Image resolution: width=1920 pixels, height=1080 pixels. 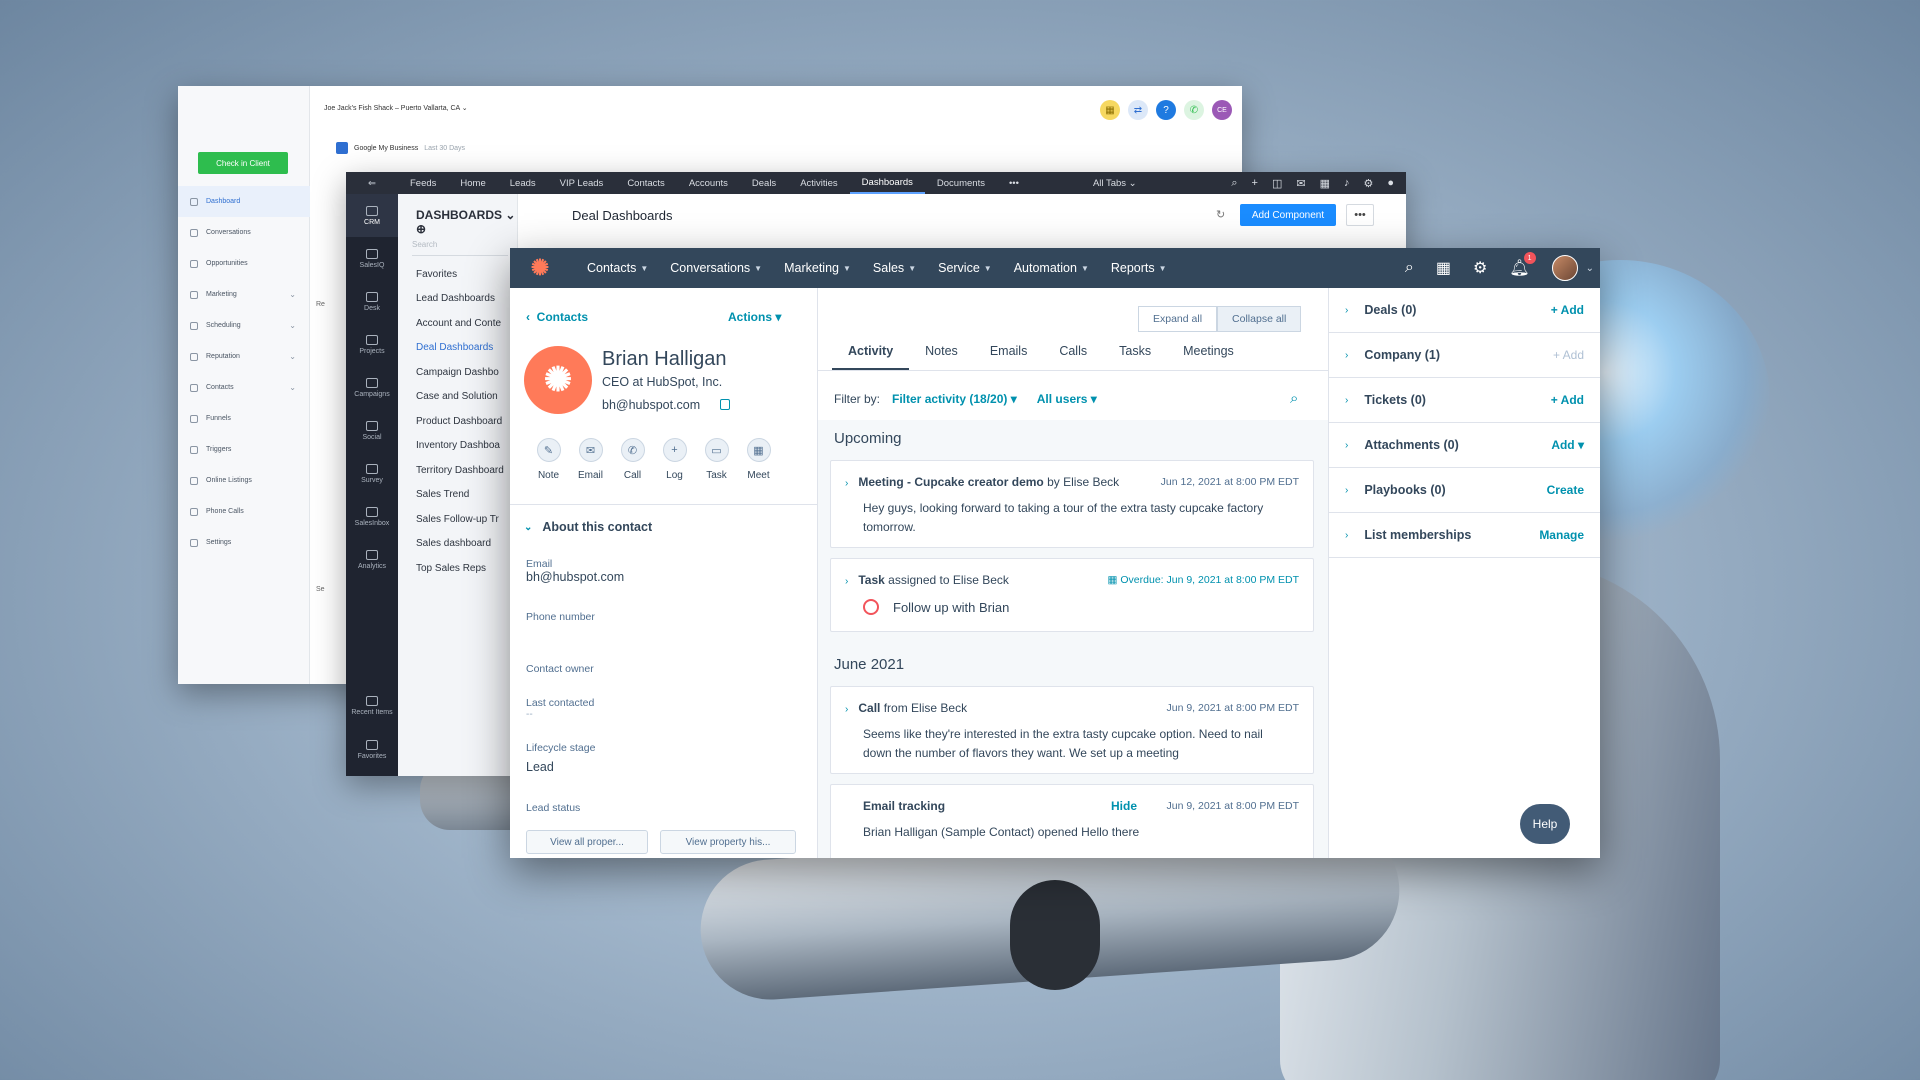 I want to click on grid-icon: ▦, so click(x=1110, y=110).